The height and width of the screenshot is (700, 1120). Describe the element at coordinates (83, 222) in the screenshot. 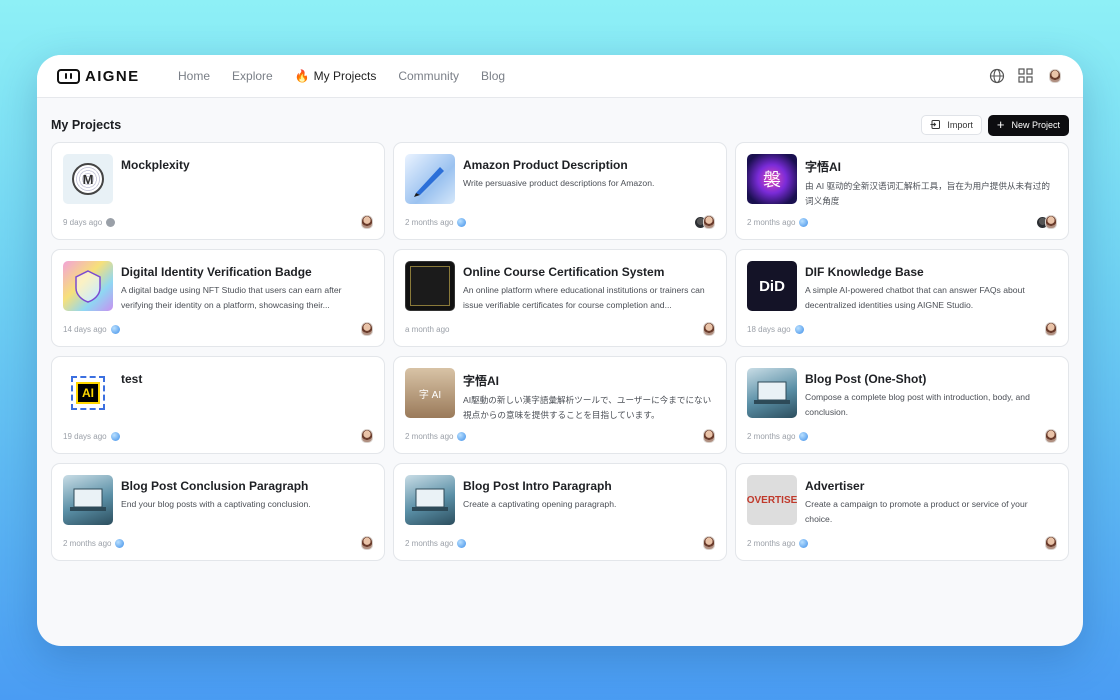

I see `project-time: 9 days ago` at that location.